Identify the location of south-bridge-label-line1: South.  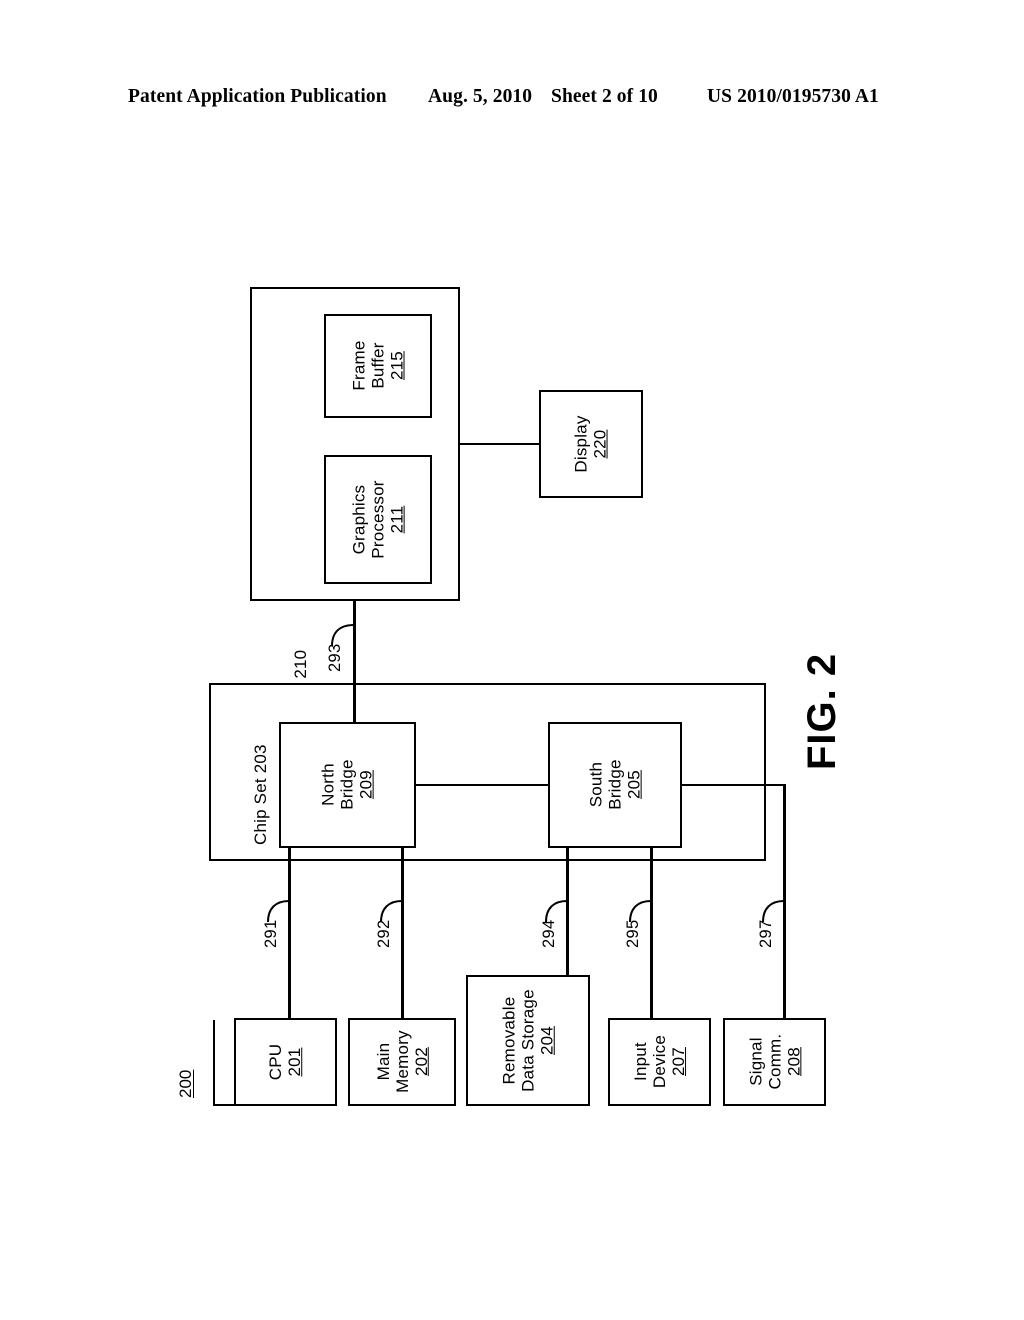
(596, 785).